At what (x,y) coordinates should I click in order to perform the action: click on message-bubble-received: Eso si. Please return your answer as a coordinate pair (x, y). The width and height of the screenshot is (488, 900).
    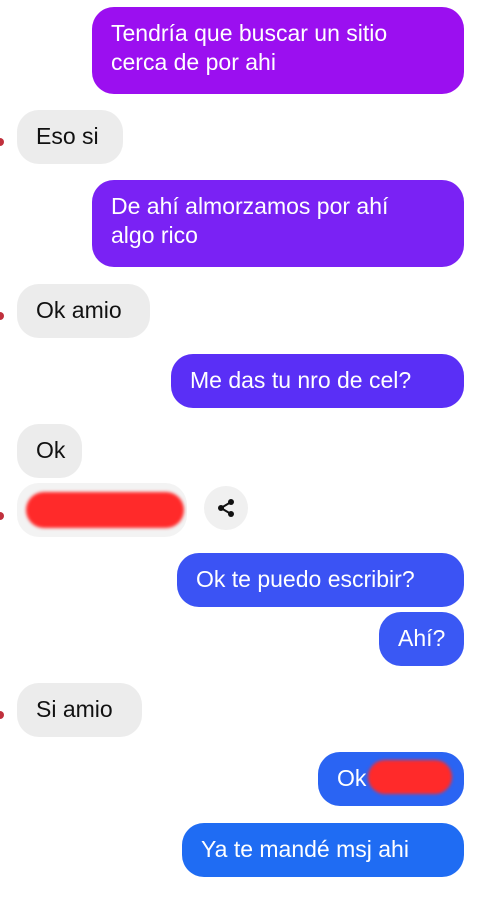
    Looking at the image, I should click on (70, 137).